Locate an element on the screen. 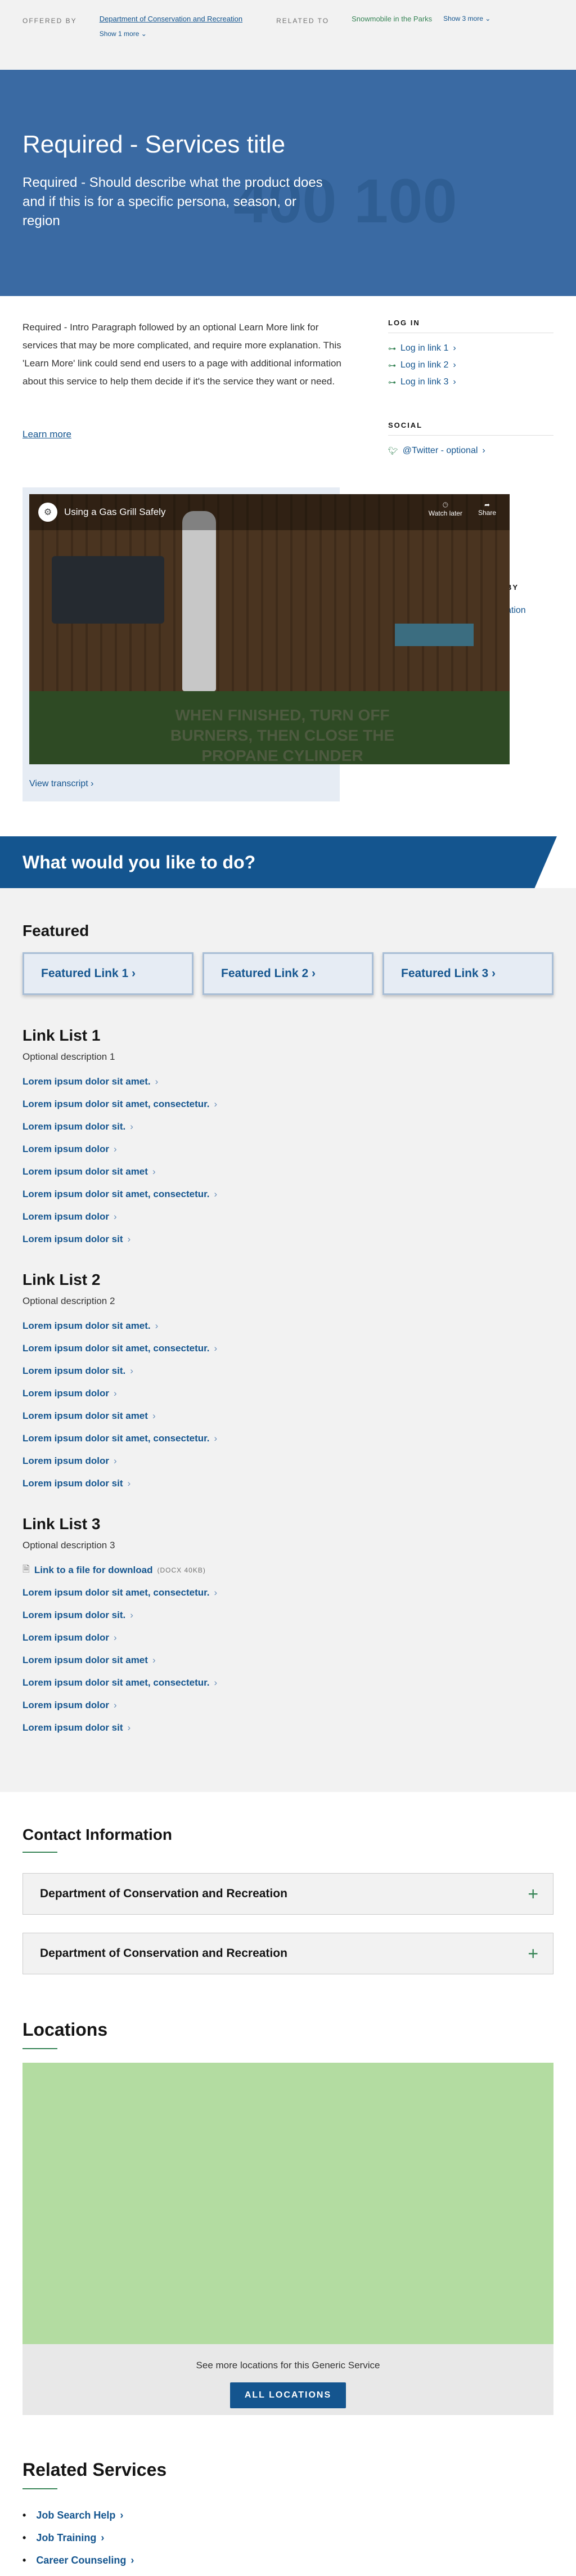 This screenshot has width=576, height=2576. related-service-link: Job Search Help › is located at coordinates (288, 2515).